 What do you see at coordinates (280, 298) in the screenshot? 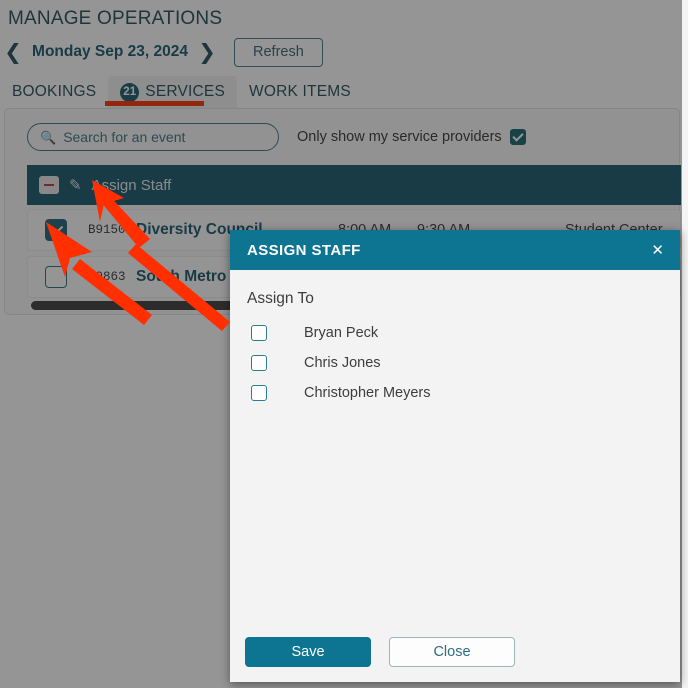
I see `assign-to-label: Assign To` at bounding box center [280, 298].